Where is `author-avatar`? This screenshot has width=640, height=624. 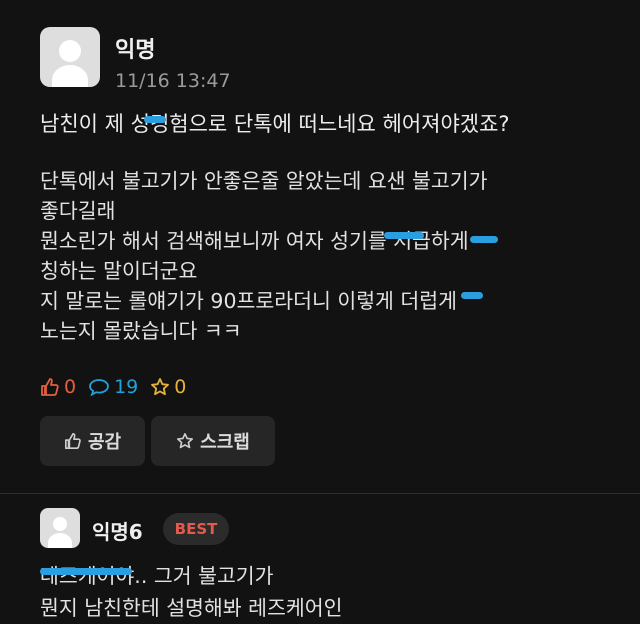 author-avatar is located at coordinates (70, 57).